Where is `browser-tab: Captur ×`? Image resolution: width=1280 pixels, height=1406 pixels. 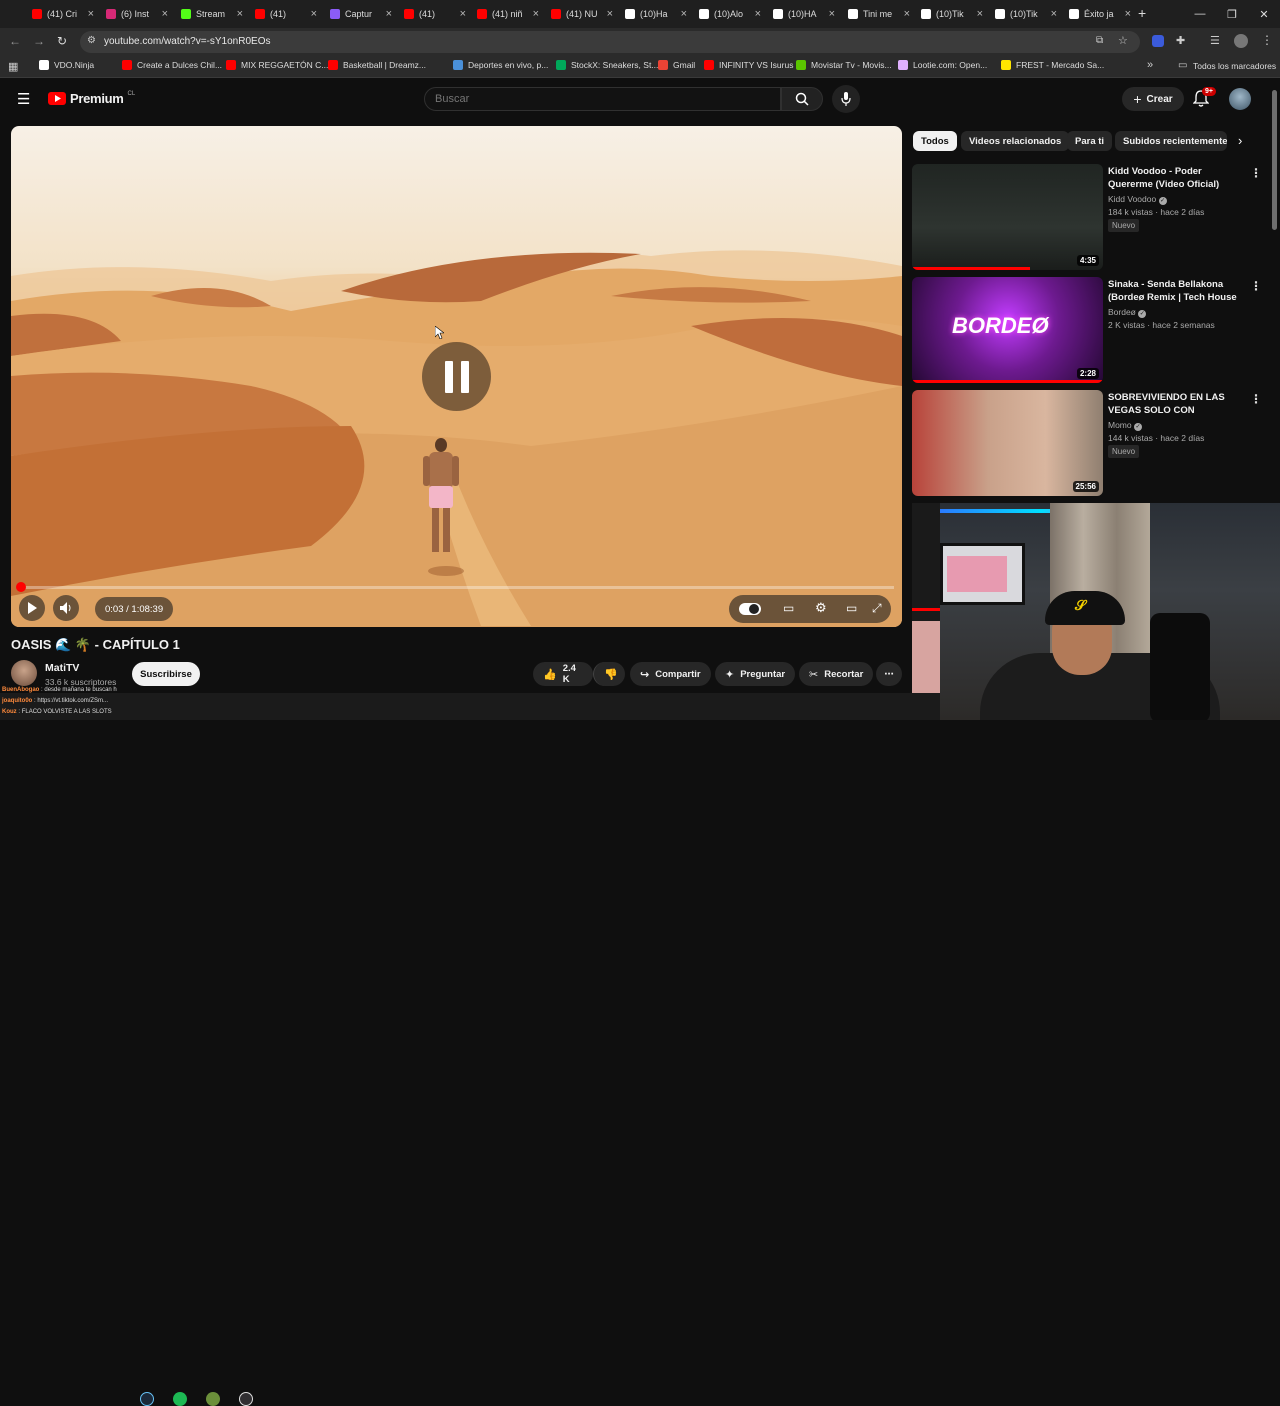
browser-tab: Captur × is located at coordinates (361, 14).